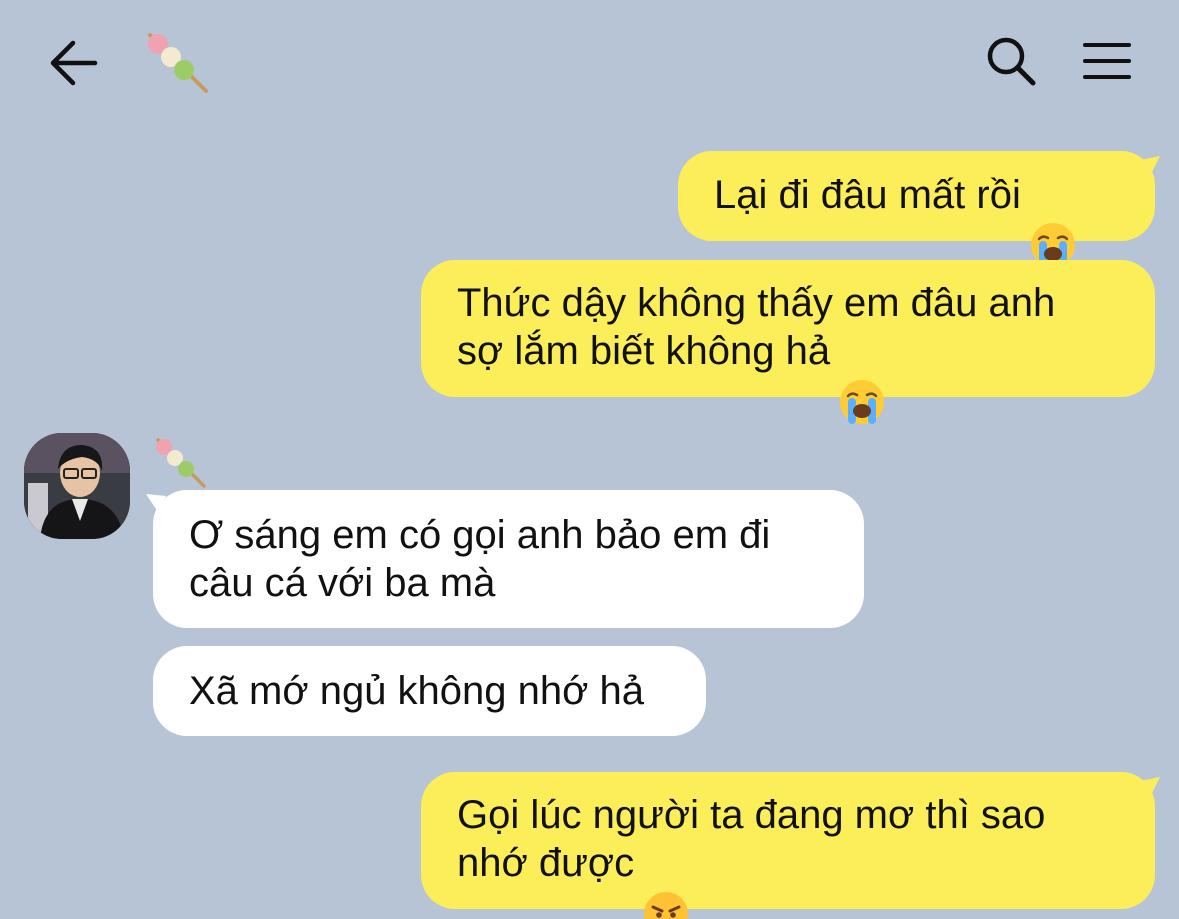 Image resolution: width=1179 pixels, height=919 pixels. What do you see at coordinates (416, 691) in the screenshot?
I see `message-text: Xã mớ ngủ không nhớ hả` at bounding box center [416, 691].